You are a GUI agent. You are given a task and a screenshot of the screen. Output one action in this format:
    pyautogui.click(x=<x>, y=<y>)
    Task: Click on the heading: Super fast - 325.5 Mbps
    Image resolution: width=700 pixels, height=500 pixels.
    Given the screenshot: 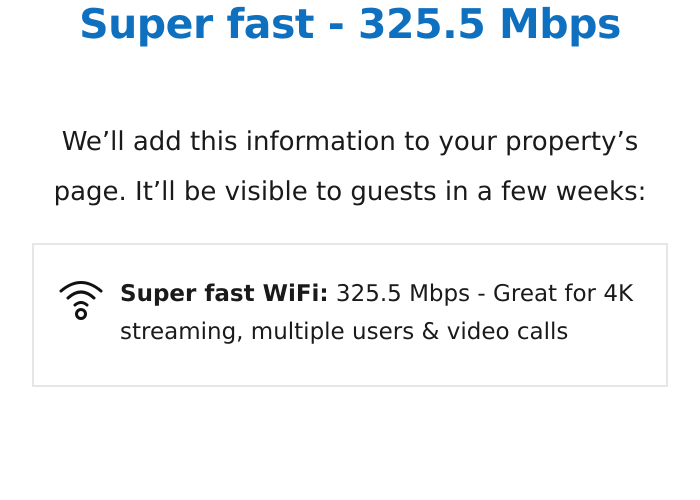 What is the action you would take?
    pyautogui.click(x=350, y=24)
    